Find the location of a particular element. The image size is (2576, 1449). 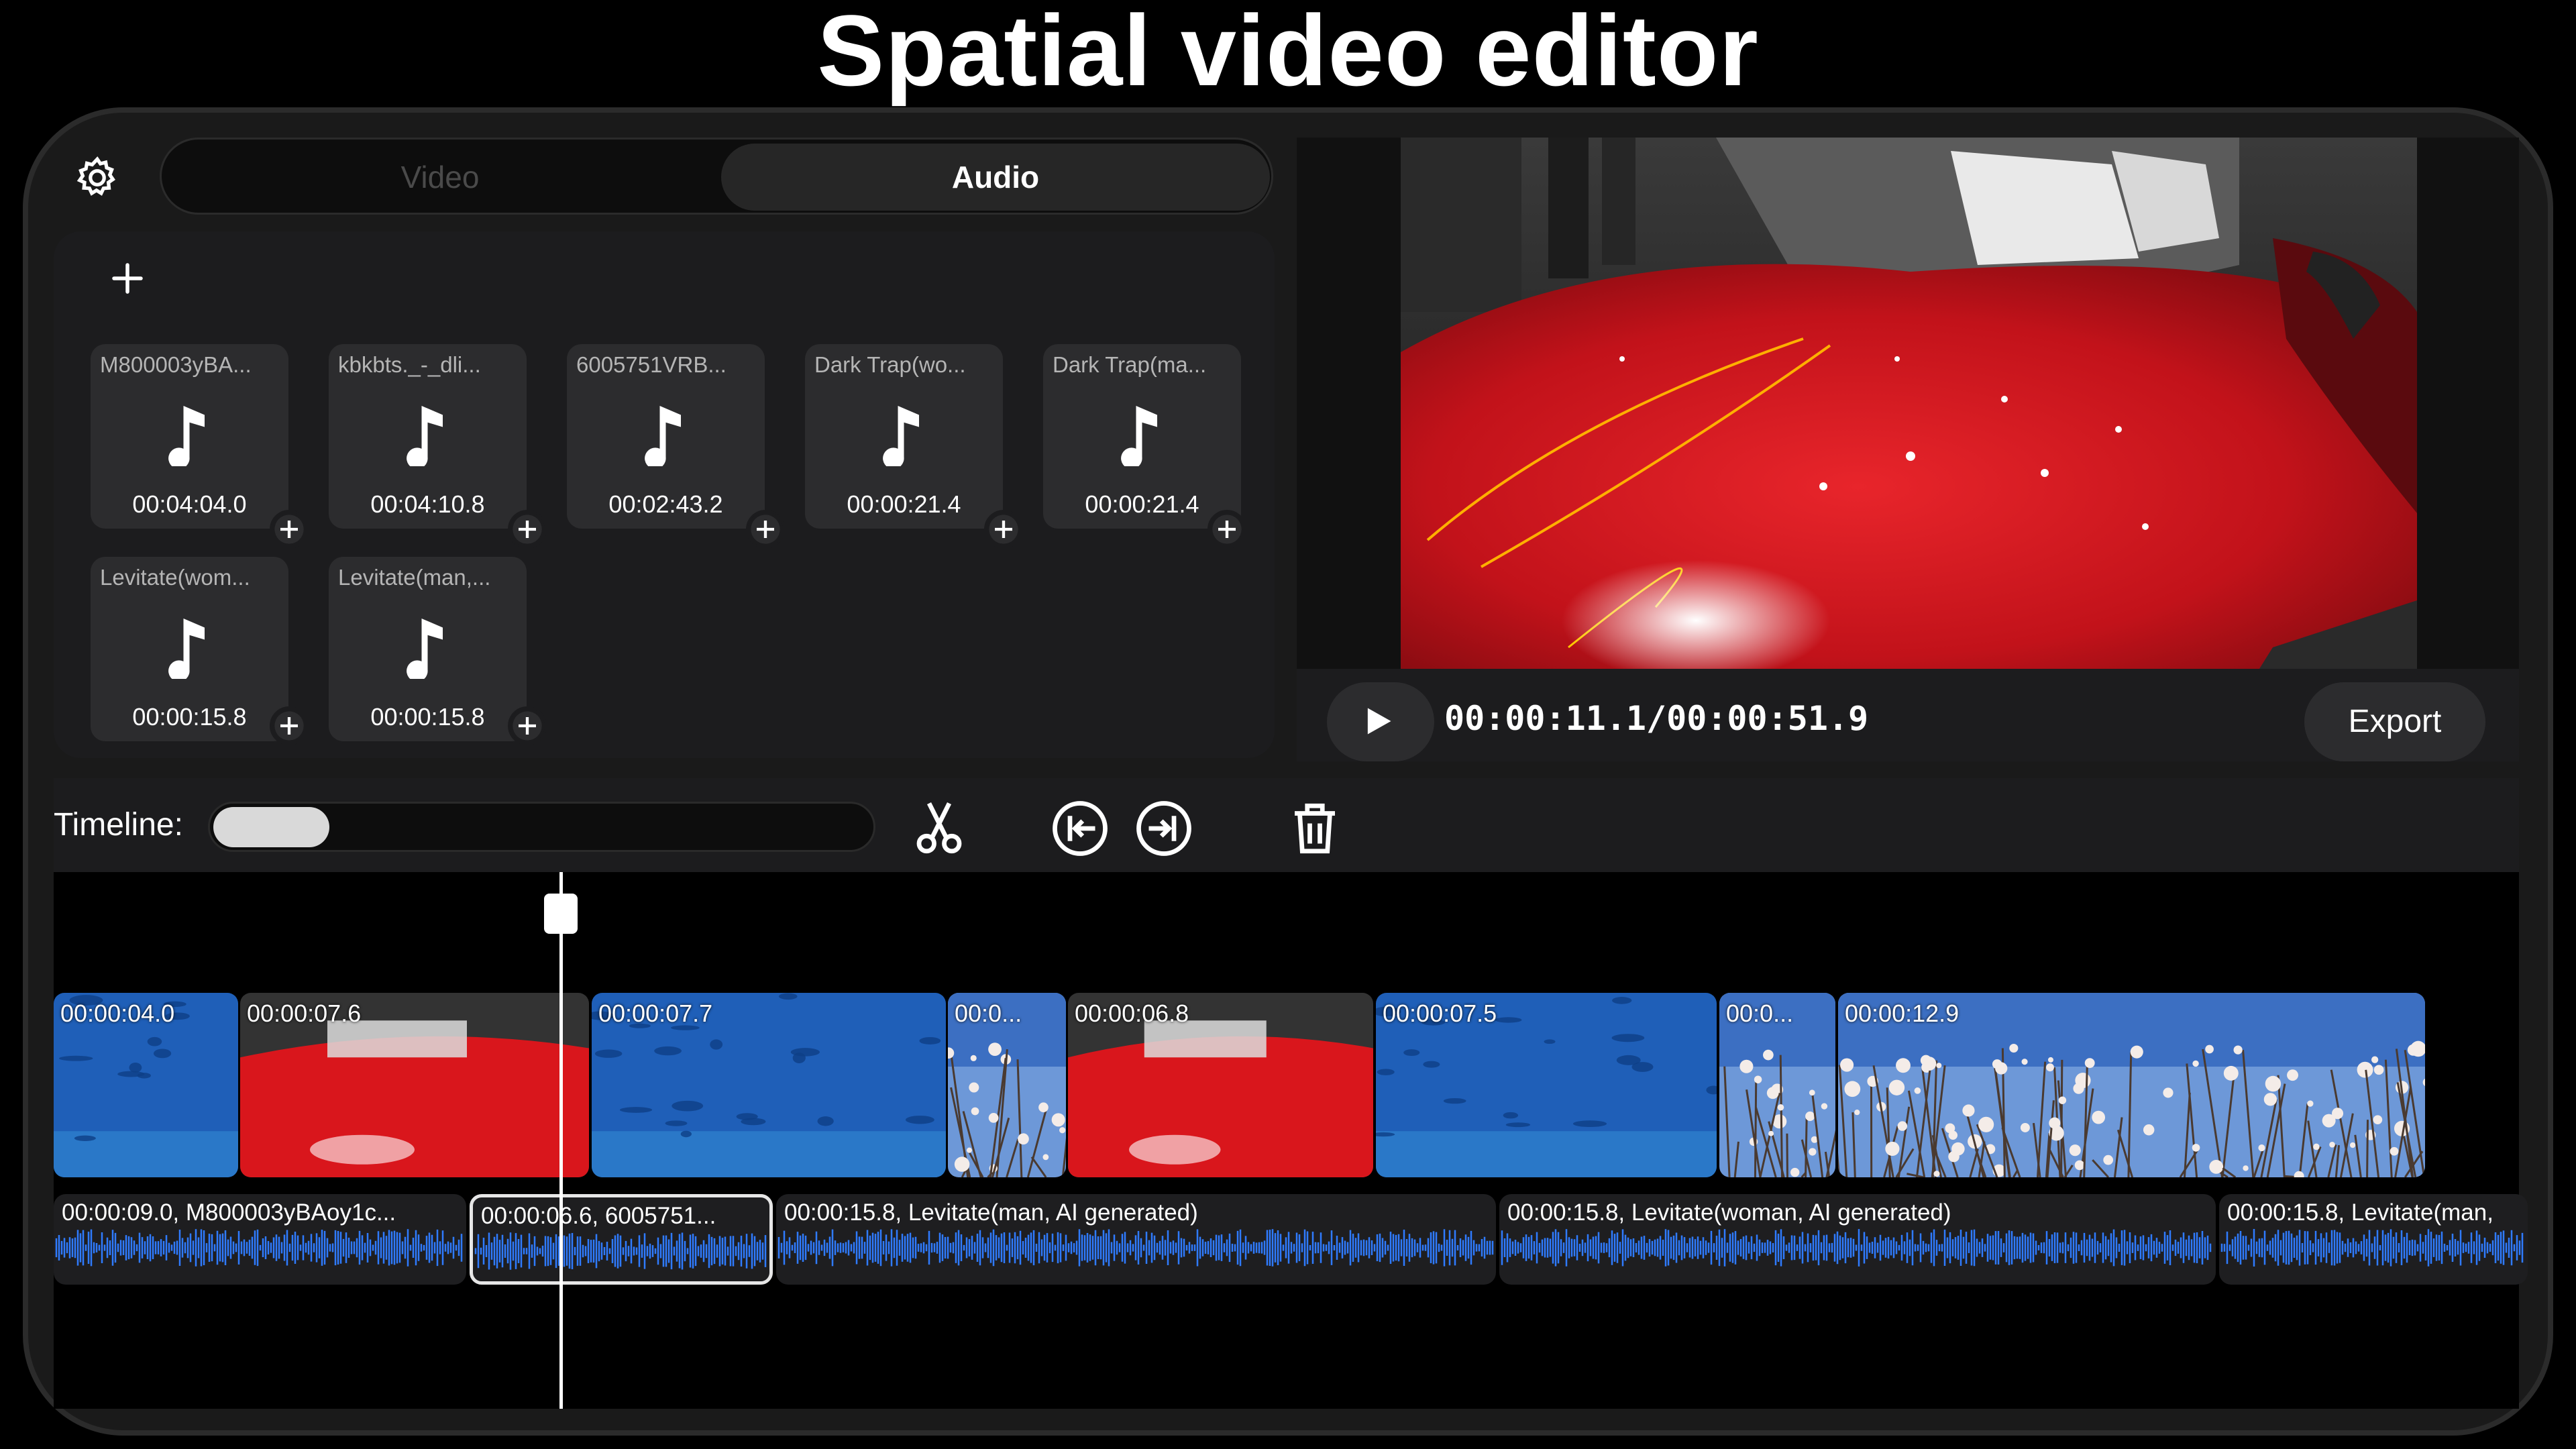

video-clip: 00:00:07.6 is located at coordinates (414, 1085).